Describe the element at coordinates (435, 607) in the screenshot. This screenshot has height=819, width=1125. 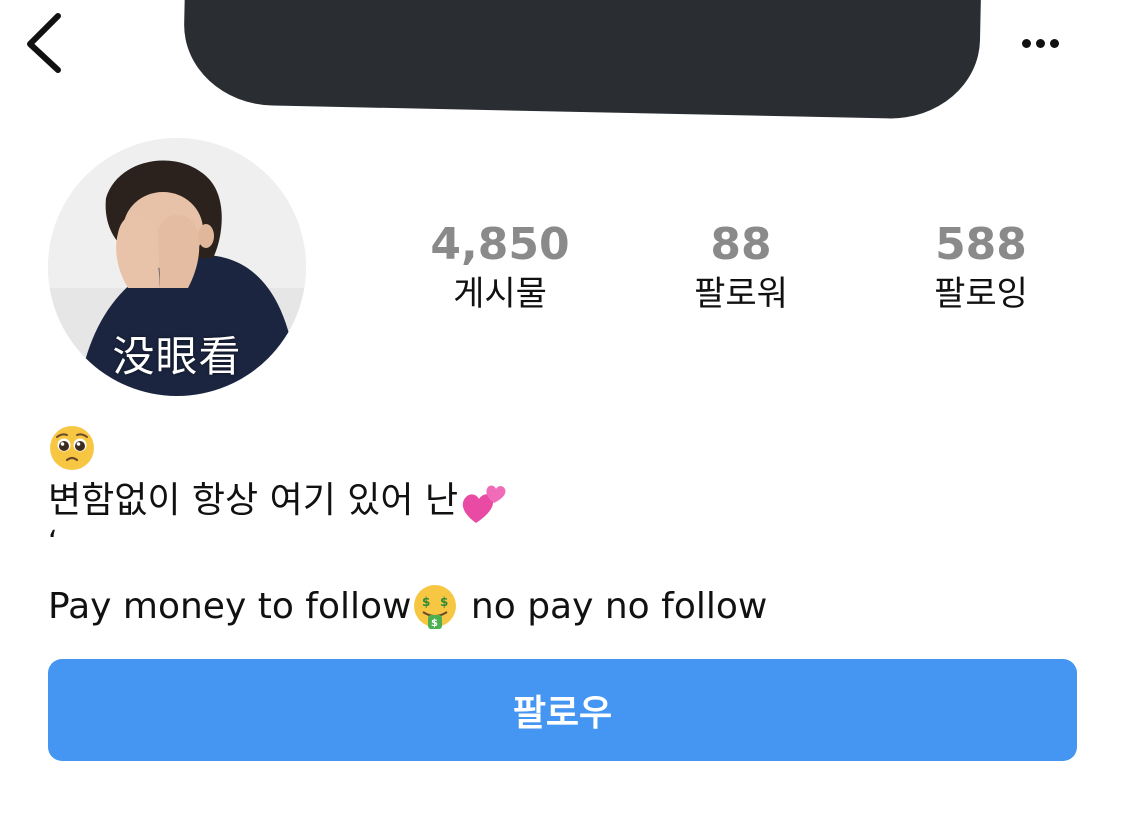
I see `money-mouth-face-emoji: $ $ $` at that location.